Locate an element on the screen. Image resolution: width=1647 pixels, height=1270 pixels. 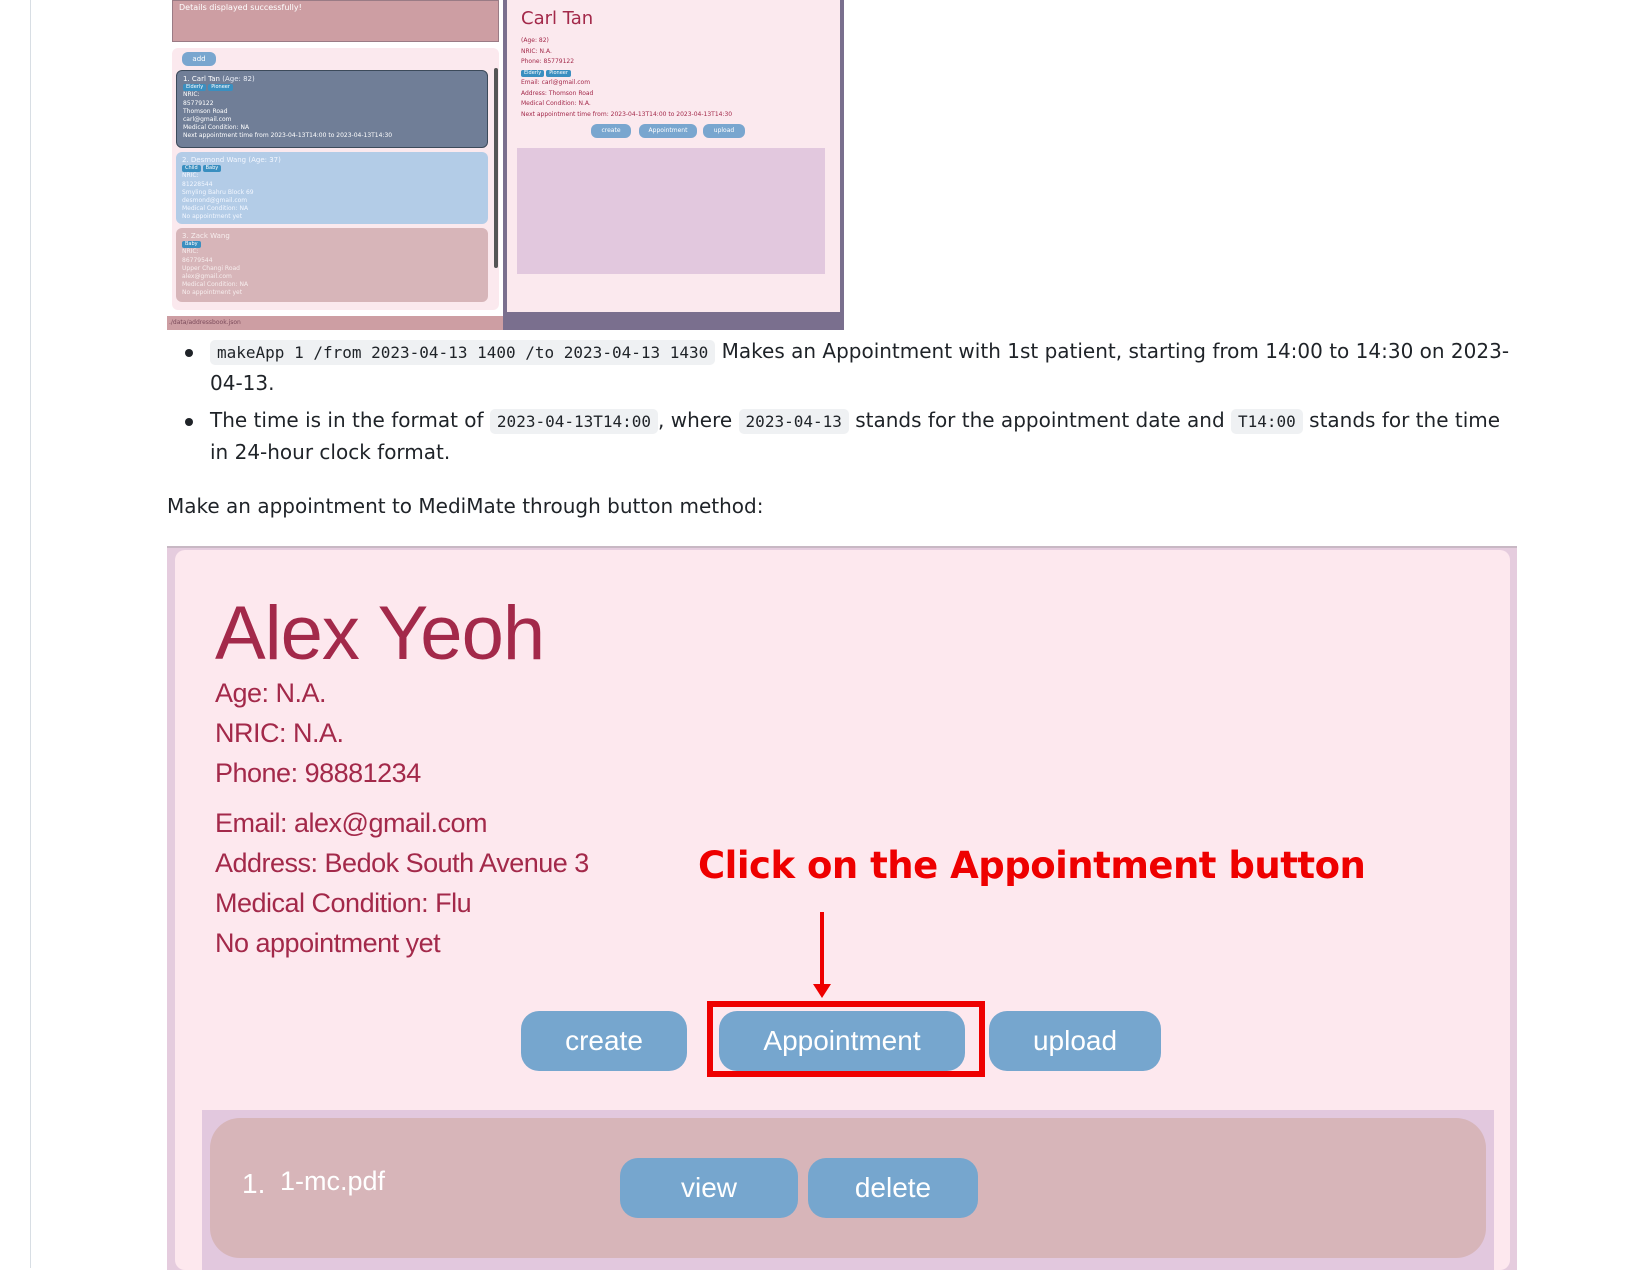
page-left-border is located at coordinates (30, 634).